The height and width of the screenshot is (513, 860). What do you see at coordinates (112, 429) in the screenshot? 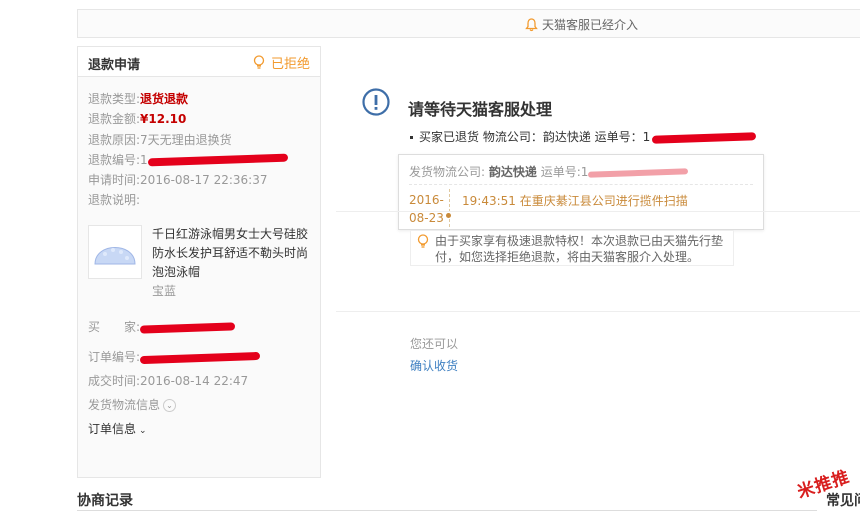
I see `order-info-label: 订单信息` at bounding box center [112, 429].